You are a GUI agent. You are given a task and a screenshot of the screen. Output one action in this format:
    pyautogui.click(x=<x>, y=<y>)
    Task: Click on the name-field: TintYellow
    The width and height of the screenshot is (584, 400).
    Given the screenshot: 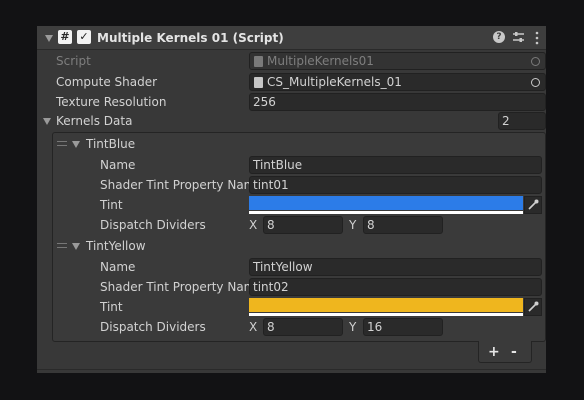 What is the action you would take?
    pyautogui.click(x=395, y=267)
    